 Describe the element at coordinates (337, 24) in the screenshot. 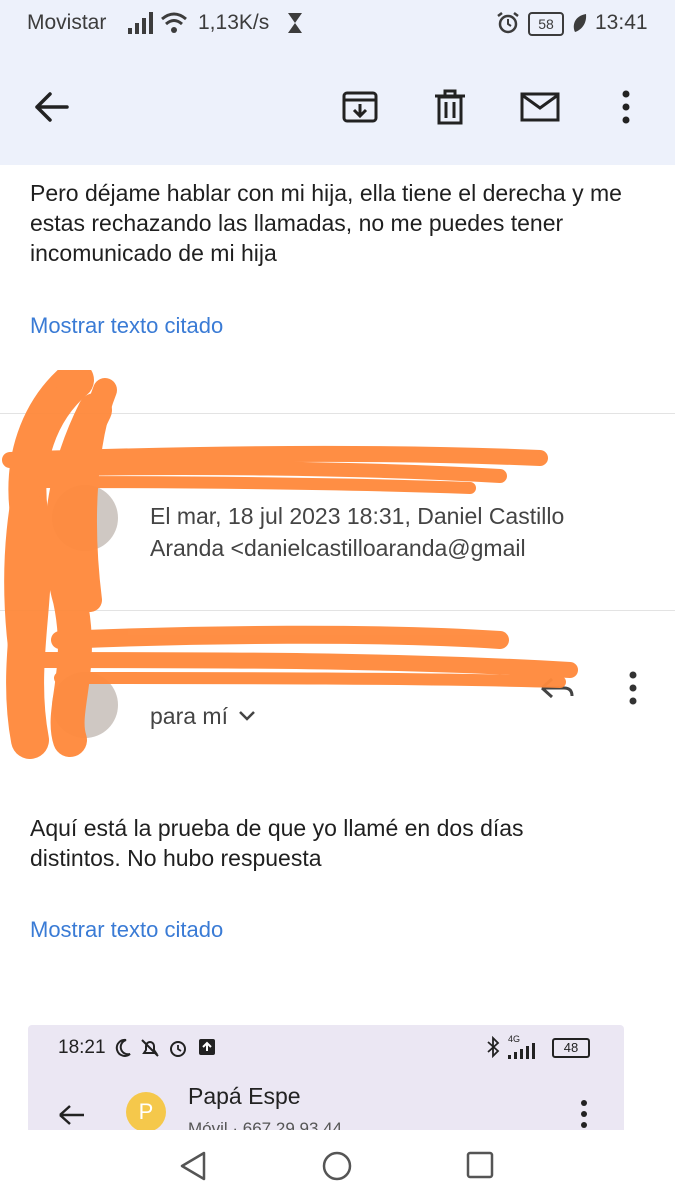

I see `status-bar: Movistar 1,13K/s 58 13:41` at that location.